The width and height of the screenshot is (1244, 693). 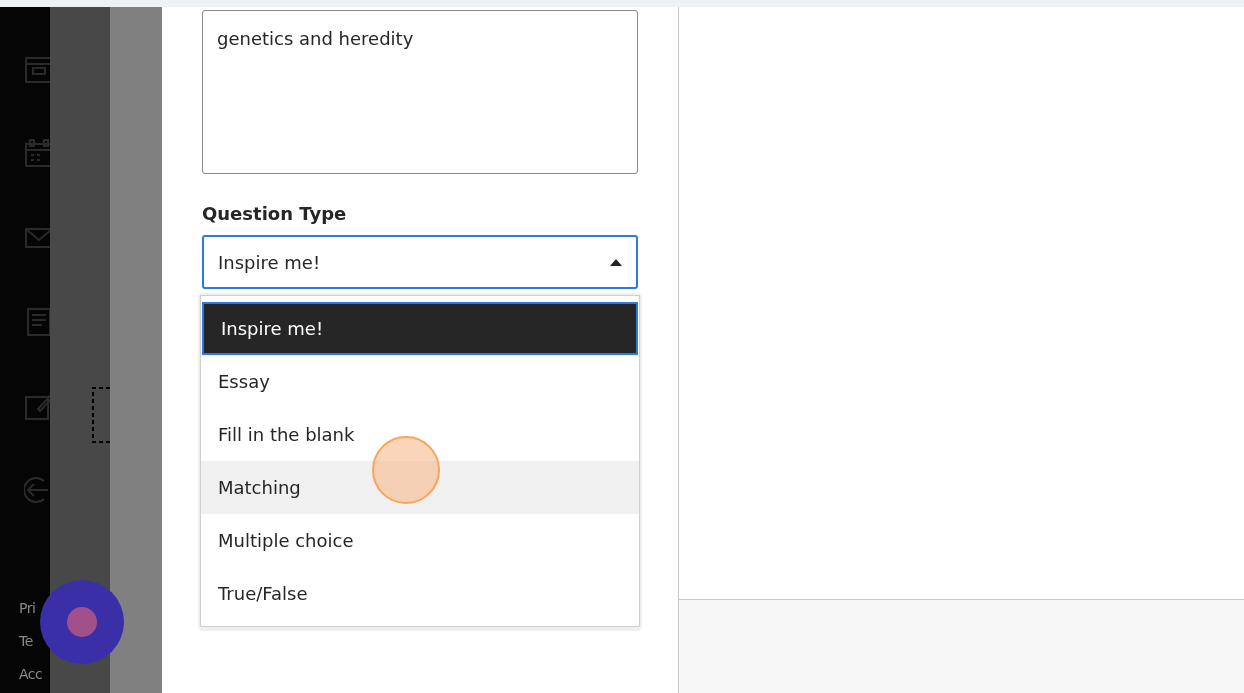 What do you see at coordinates (269, 262) in the screenshot?
I see `select-value: Inspire me!` at bounding box center [269, 262].